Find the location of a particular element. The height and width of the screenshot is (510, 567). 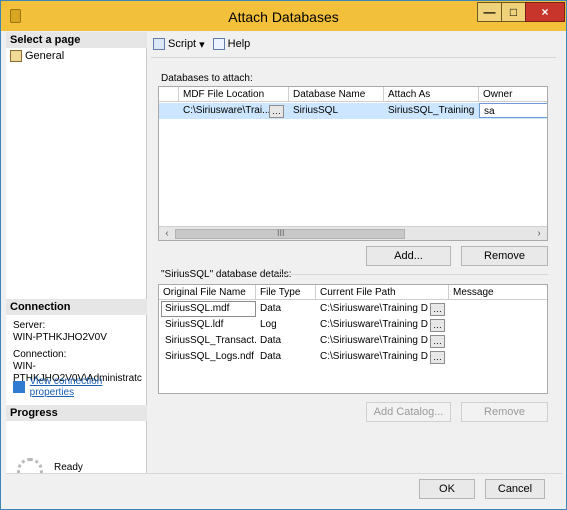

toolbar: Script ▾ Help is located at coordinates (205, 44).